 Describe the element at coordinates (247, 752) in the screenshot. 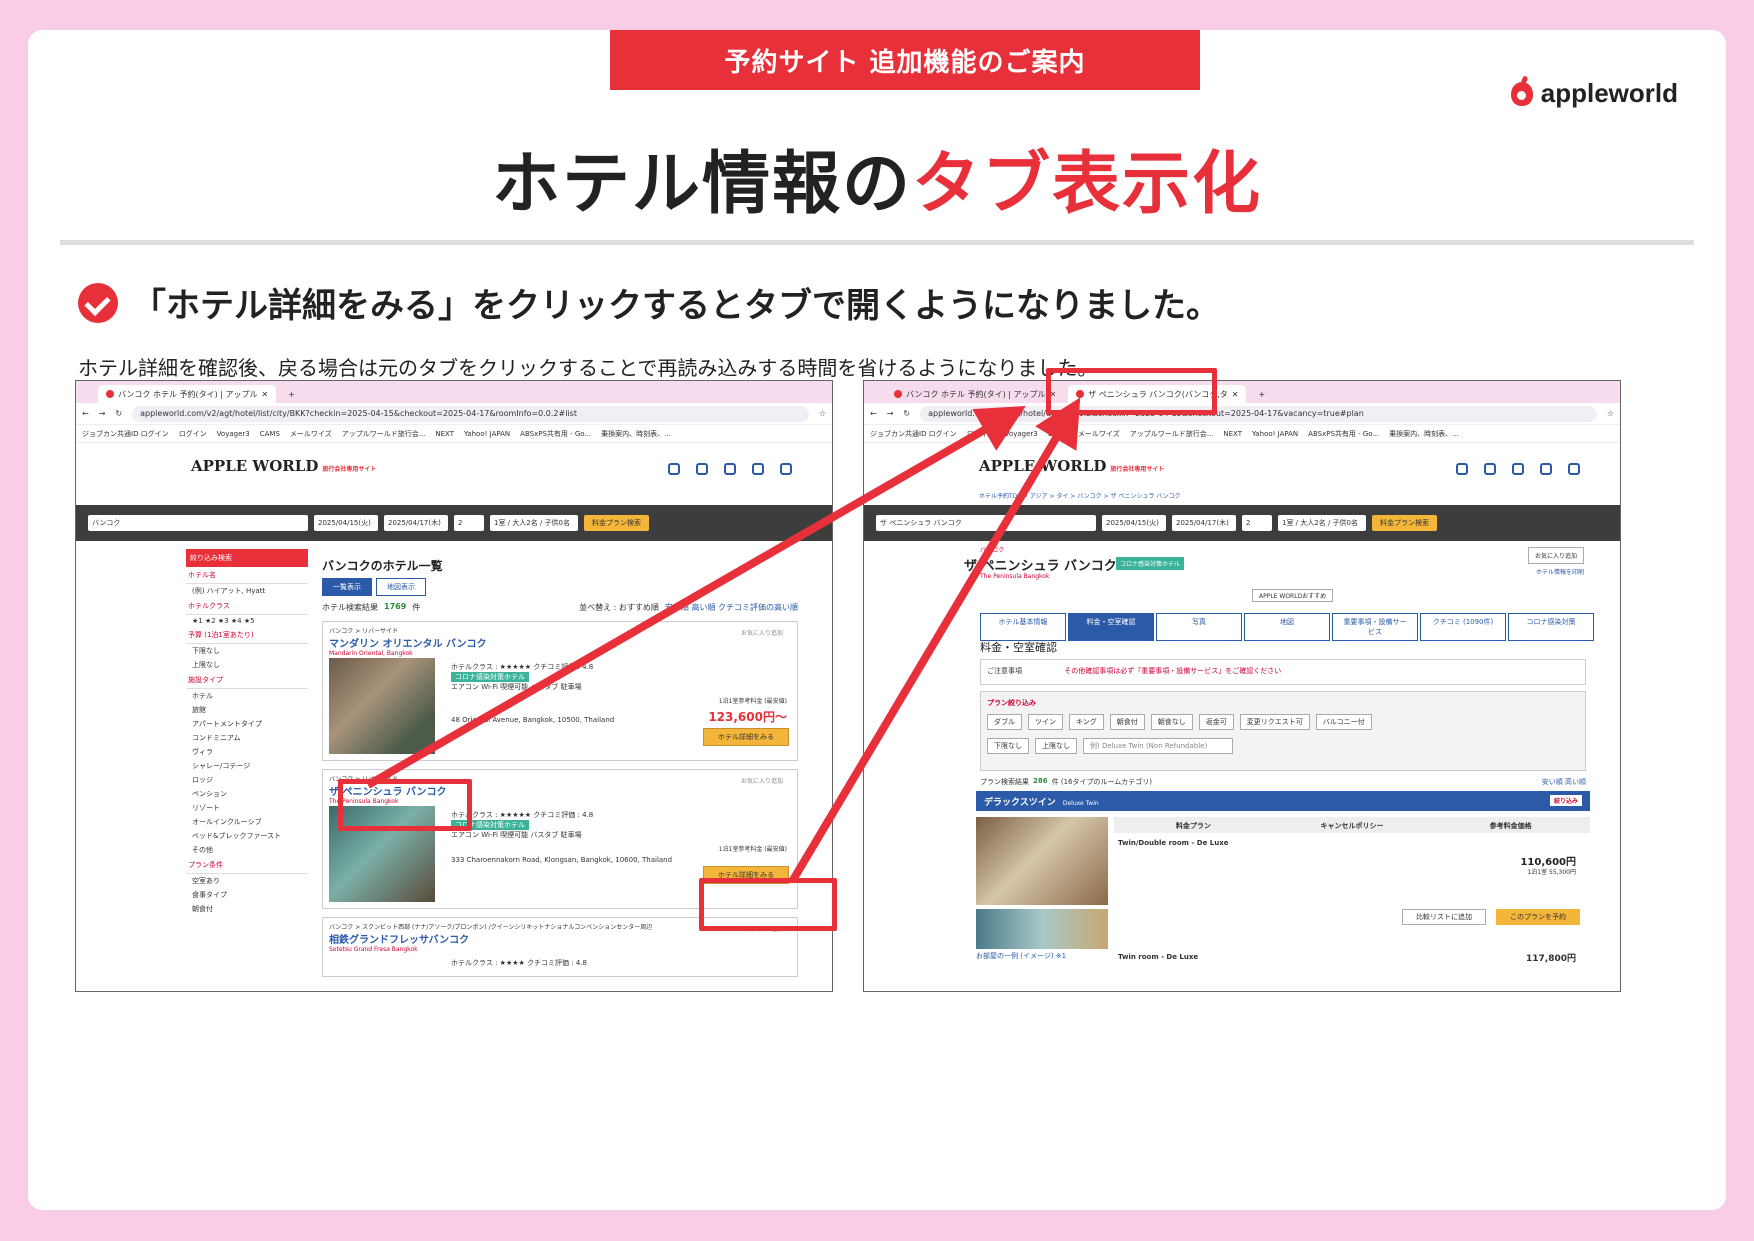

I see `type-option: ヴィラ` at that location.